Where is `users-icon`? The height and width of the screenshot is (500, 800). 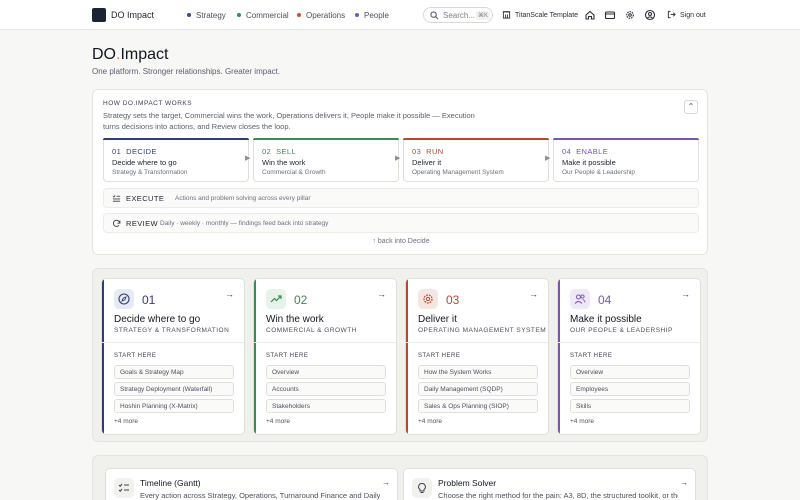 users-icon is located at coordinates (580, 299).